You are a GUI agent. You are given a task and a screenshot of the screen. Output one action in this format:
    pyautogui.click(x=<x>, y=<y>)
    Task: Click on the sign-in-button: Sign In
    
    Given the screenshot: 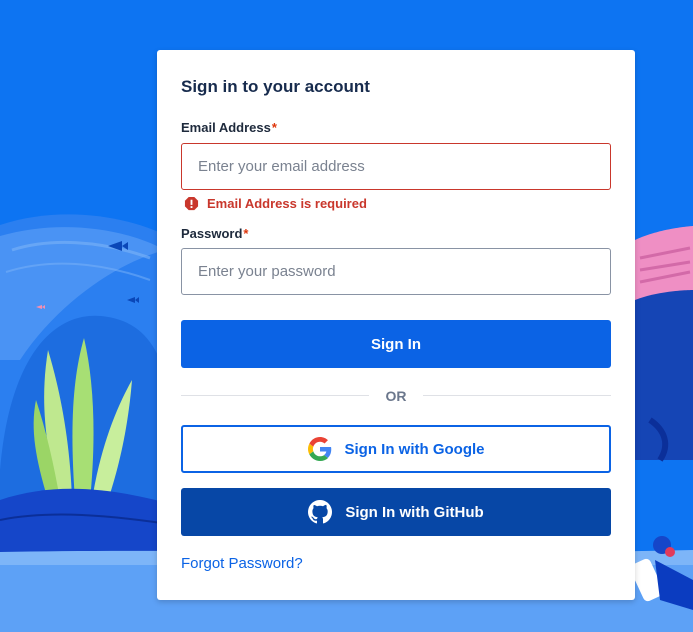 What is the action you would take?
    pyautogui.click(x=396, y=344)
    